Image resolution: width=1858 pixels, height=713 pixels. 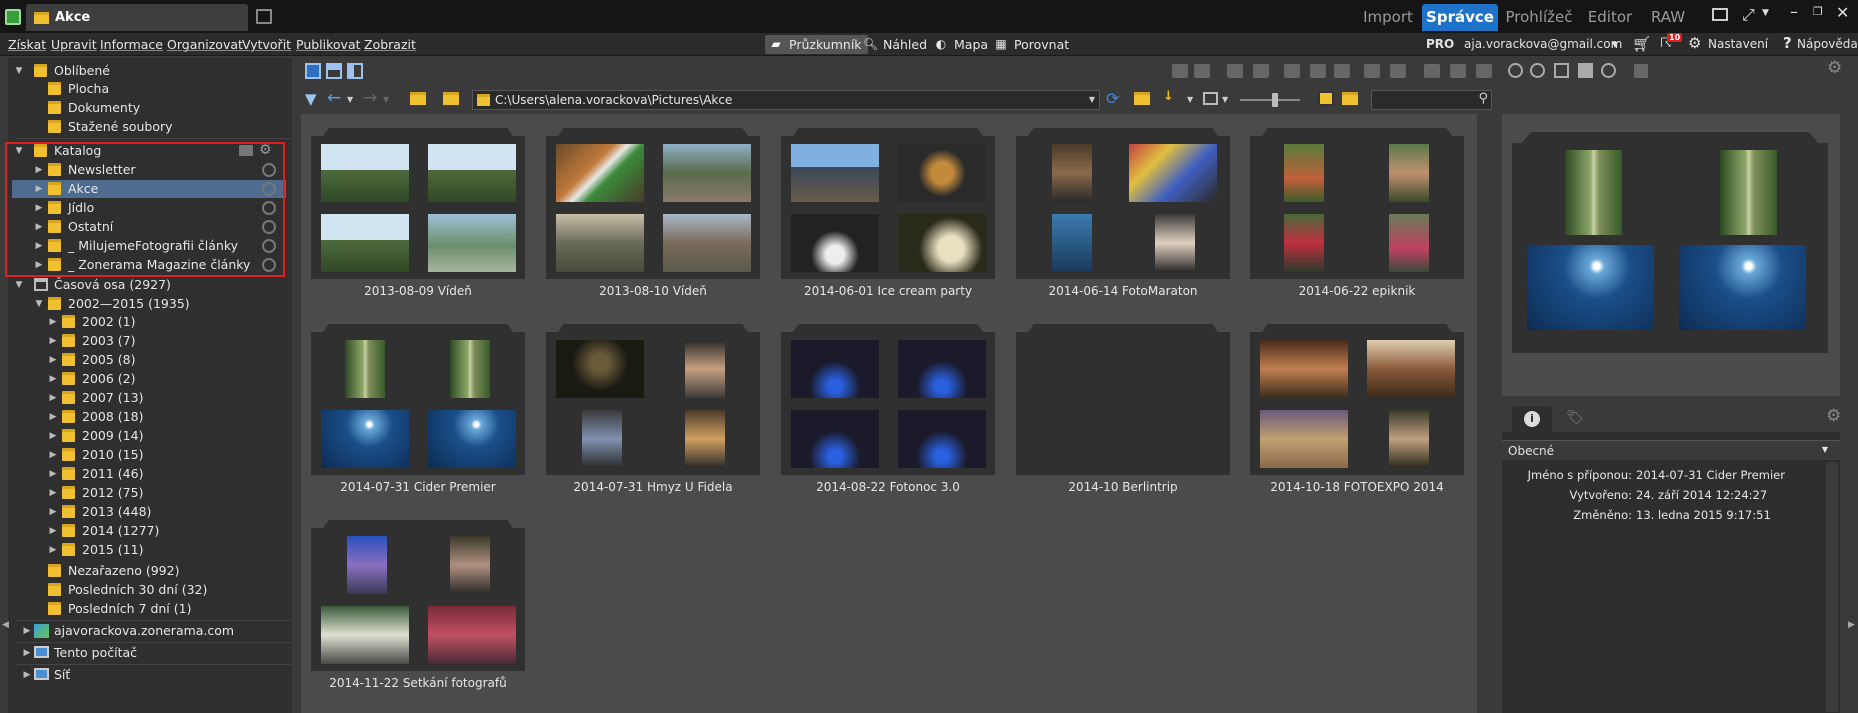 I want to click on layout-single-icon, so click(x=313, y=71).